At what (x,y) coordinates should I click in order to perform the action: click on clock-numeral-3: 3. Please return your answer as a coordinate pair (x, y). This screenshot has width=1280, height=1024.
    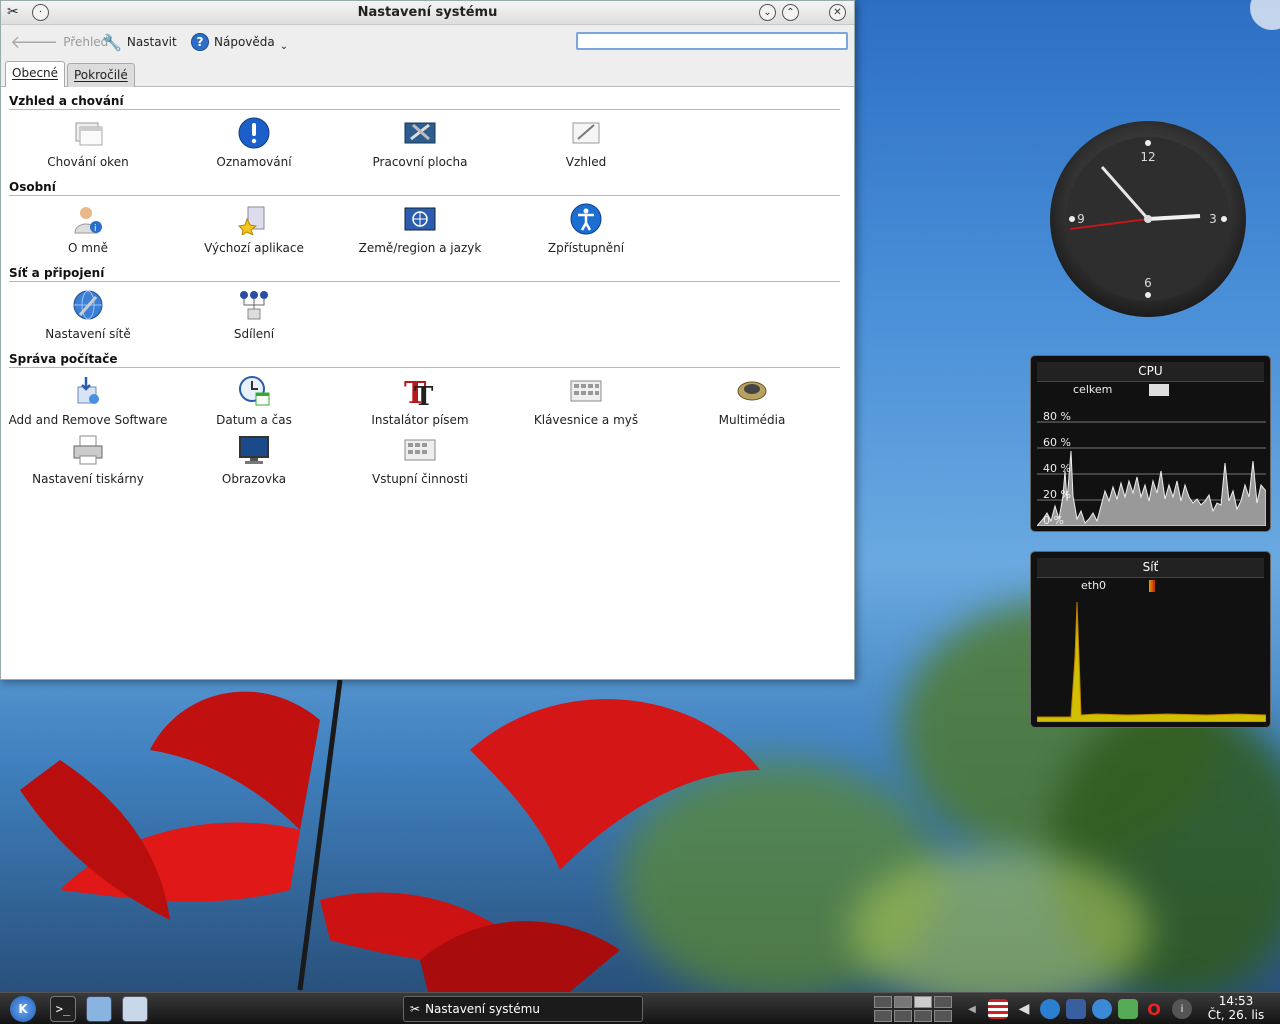
    Looking at the image, I should click on (1213, 219).